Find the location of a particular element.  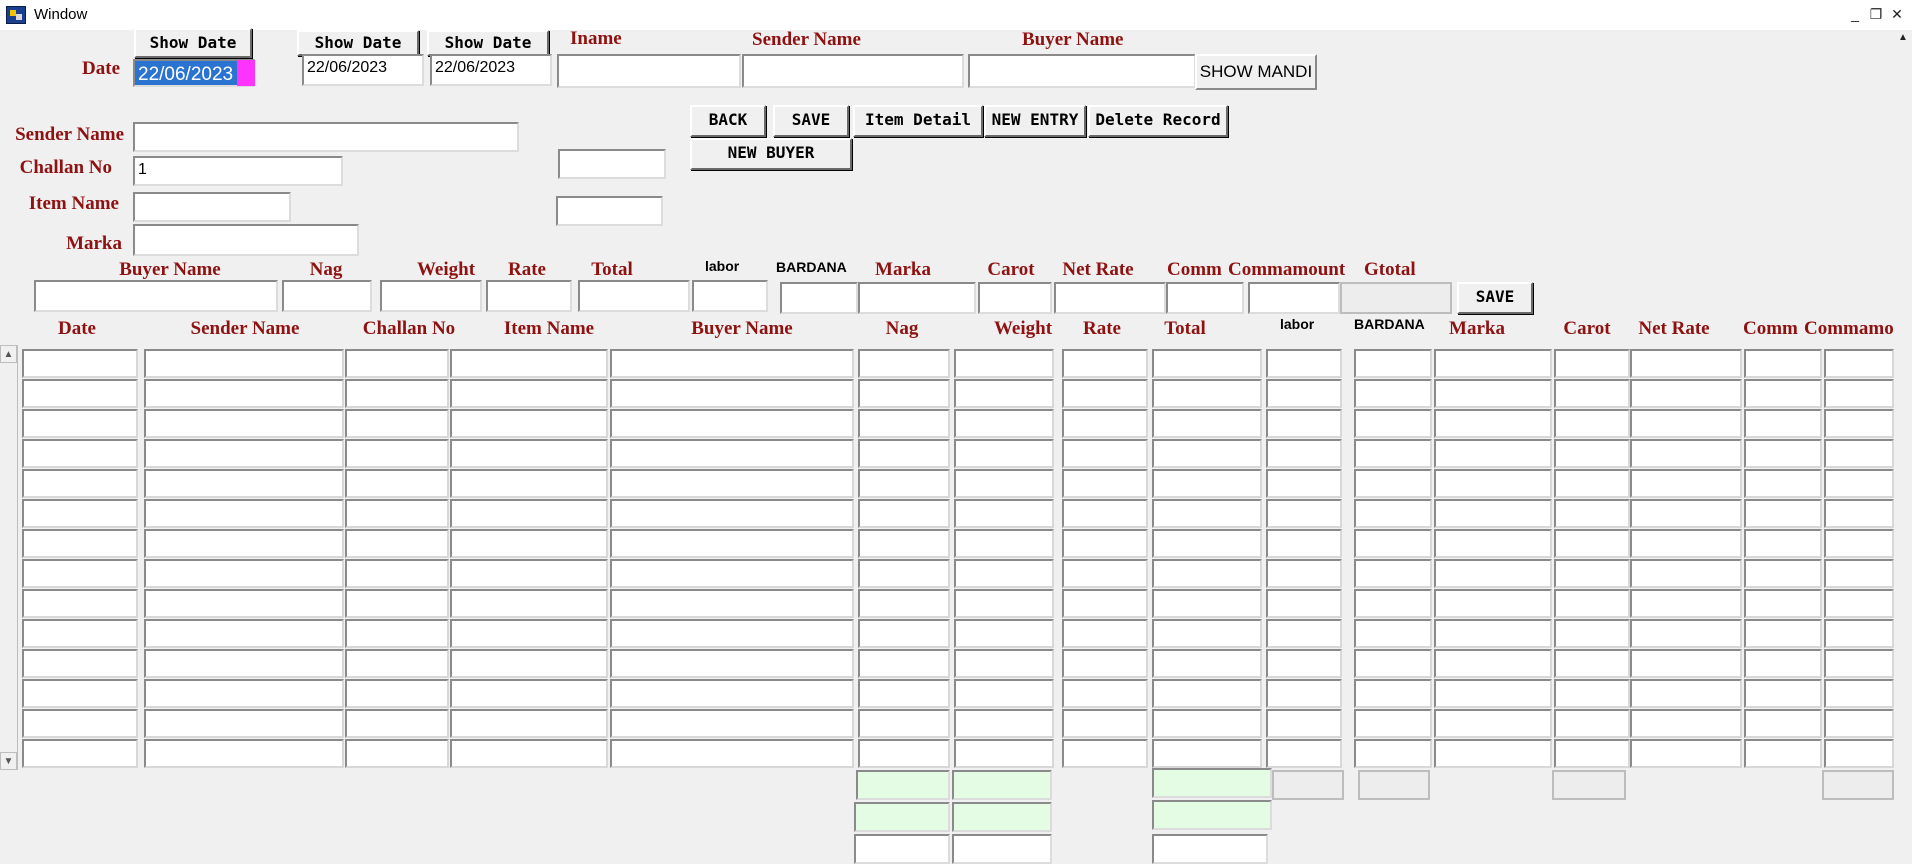

entry-total-input is located at coordinates (634, 296).